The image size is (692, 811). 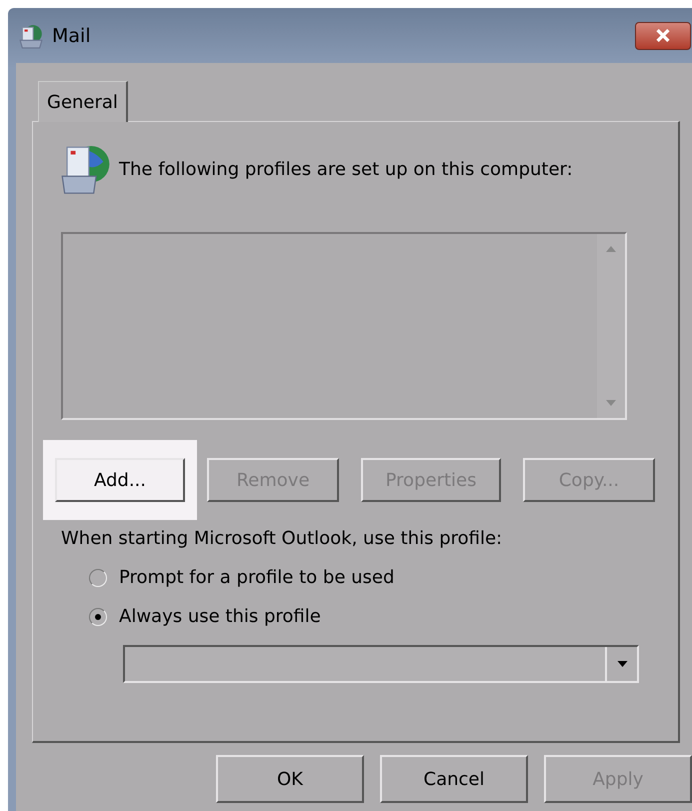 I want to click on caret-icon, so click(x=622, y=664).